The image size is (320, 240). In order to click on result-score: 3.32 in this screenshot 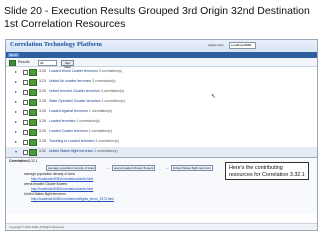, I will do `click(42, 151)`.